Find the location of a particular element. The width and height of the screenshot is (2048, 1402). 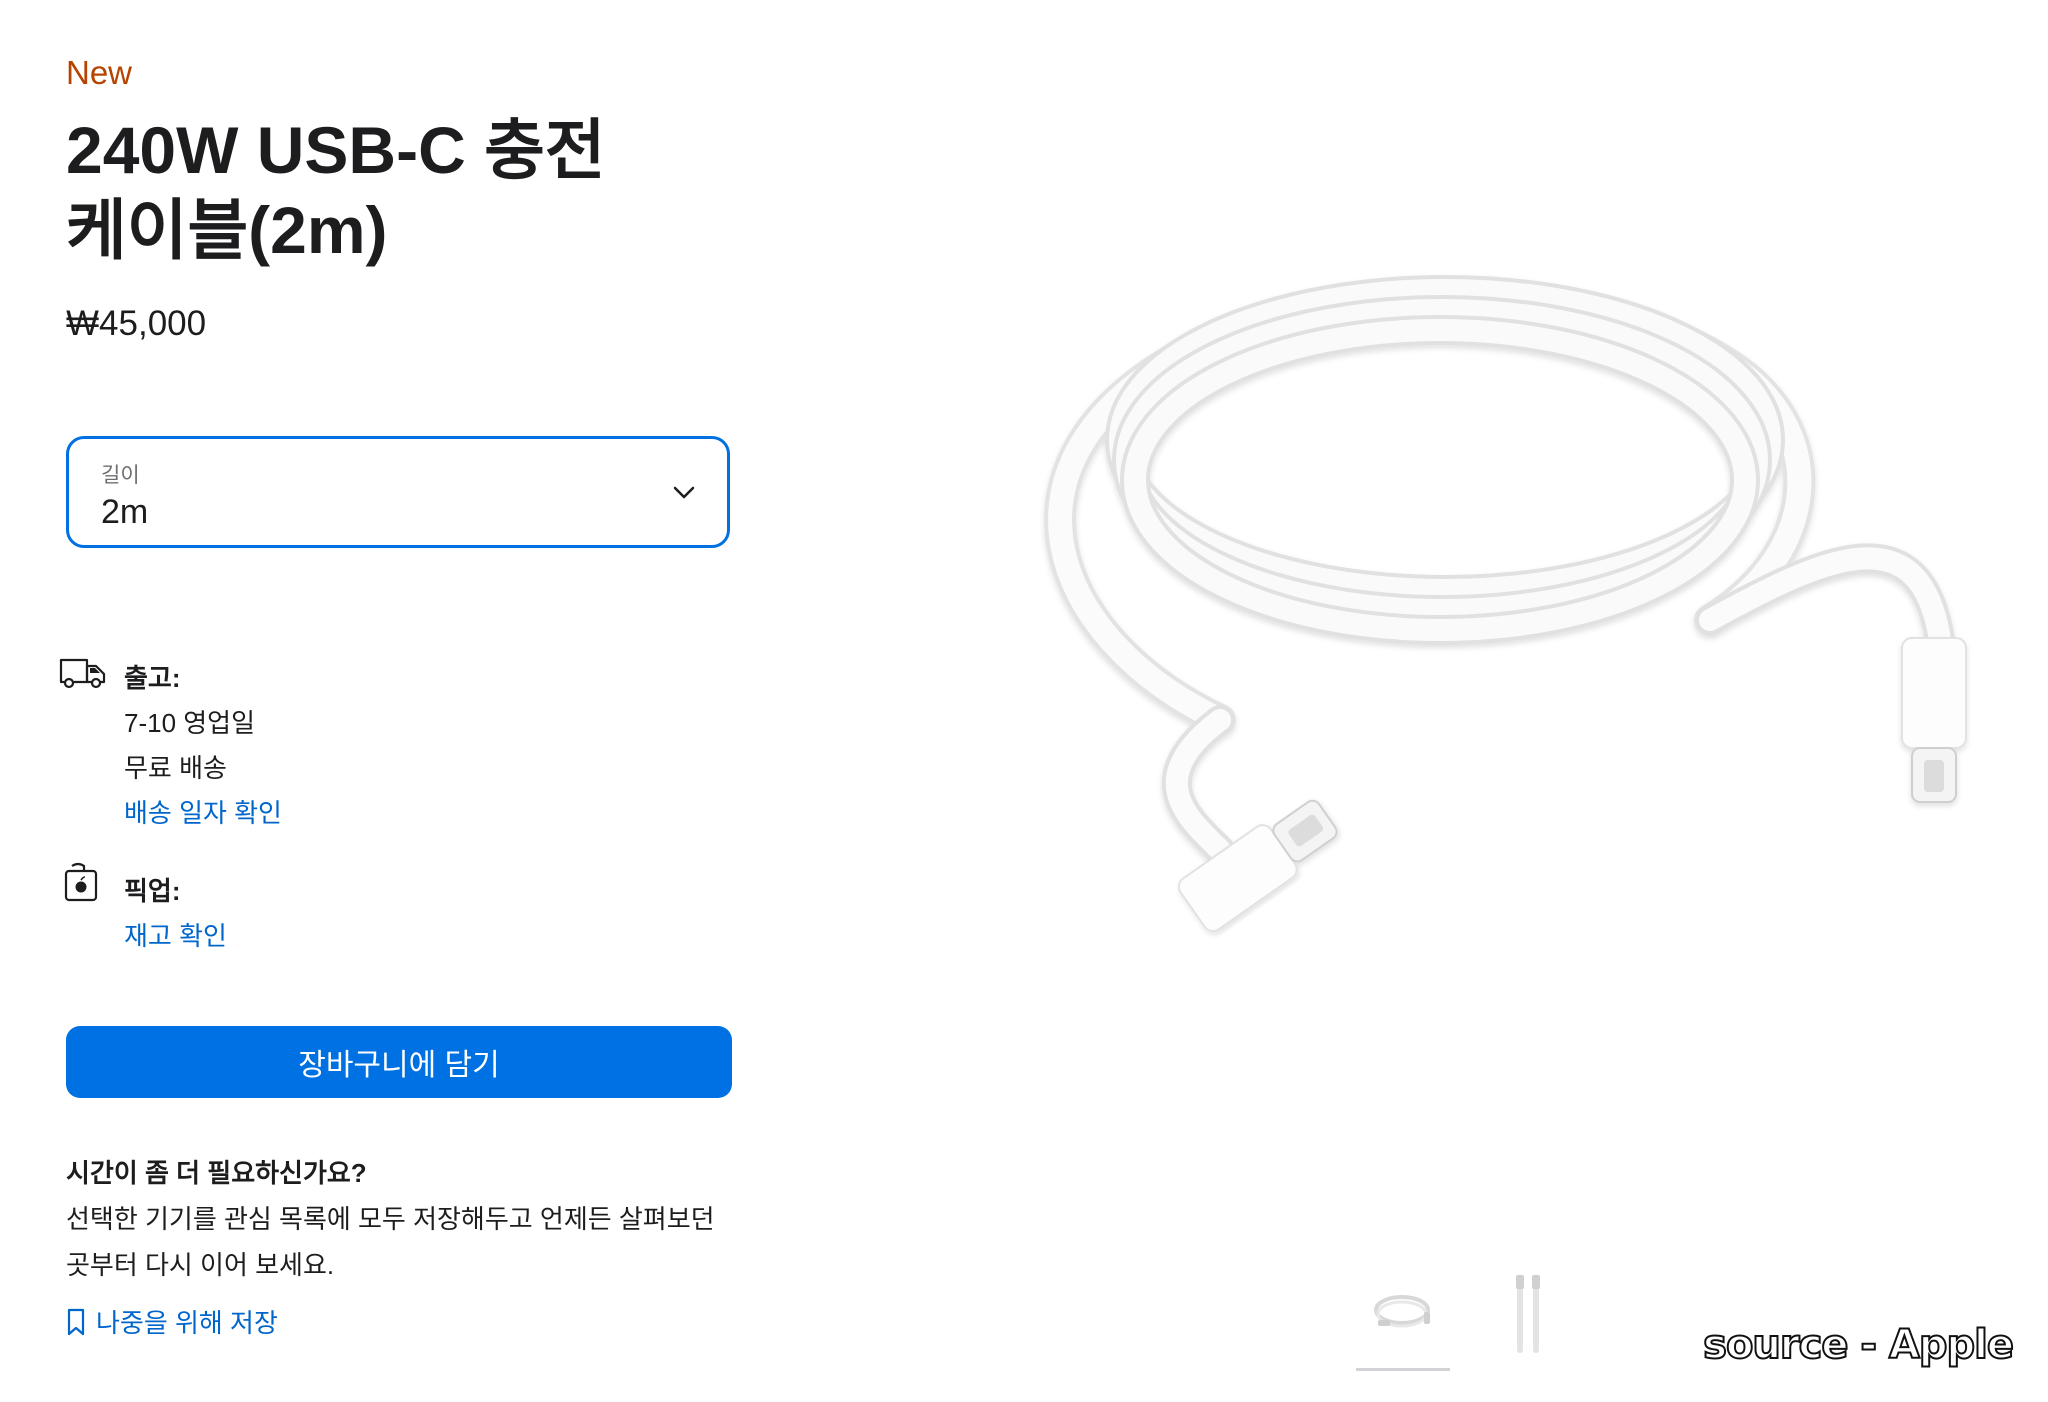

source-watermark: source - Apple is located at coordinates (1858, 1345).